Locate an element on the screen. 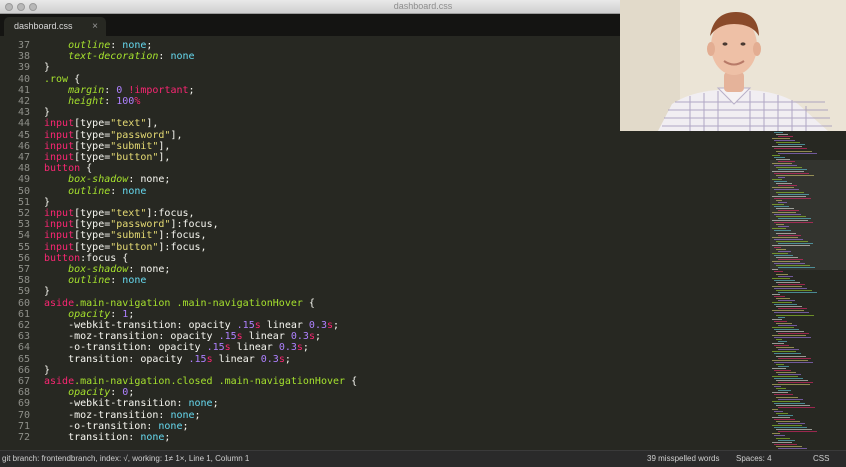 The image size is (846, 467). line-content: .row { is located at coordinates (62, 79).